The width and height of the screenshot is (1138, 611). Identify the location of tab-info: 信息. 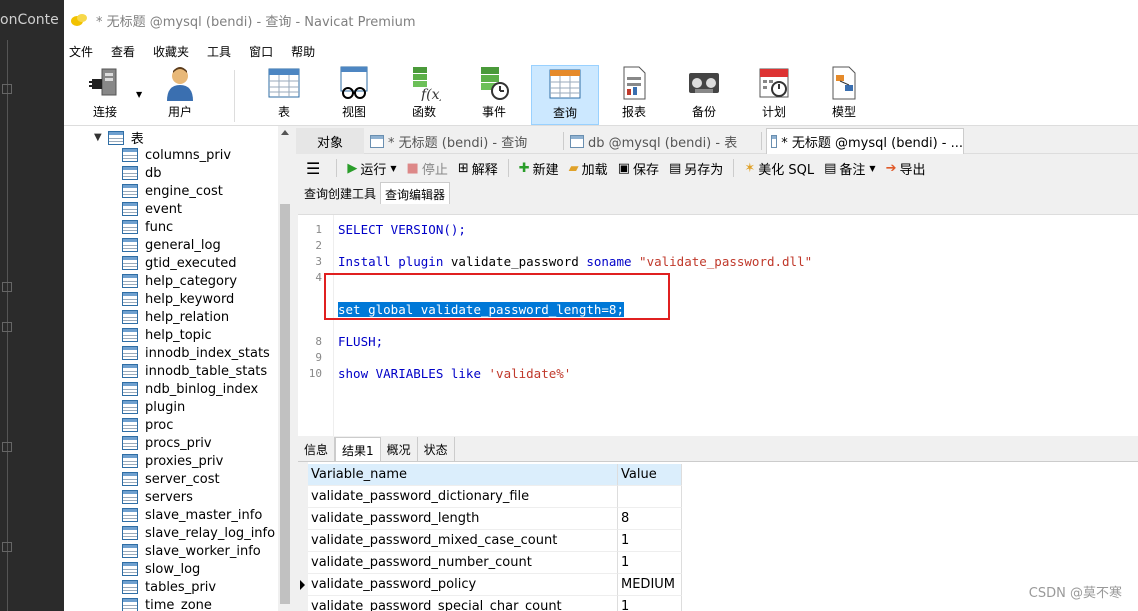
(317, 449).